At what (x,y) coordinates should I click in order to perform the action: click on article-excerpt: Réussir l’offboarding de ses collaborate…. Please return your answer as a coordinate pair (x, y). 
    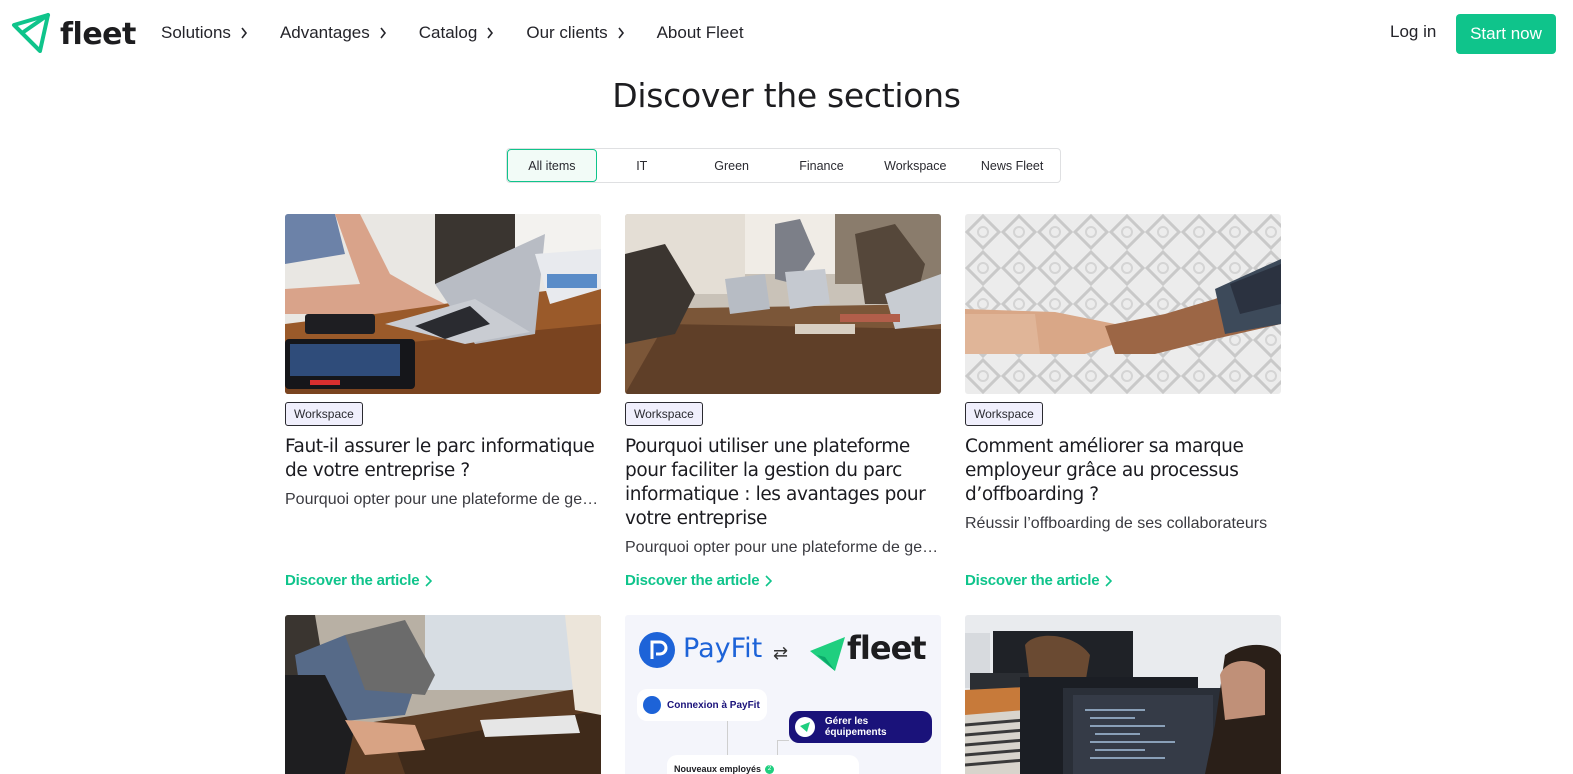
    Looking at the image, I should click on (1116, 523).